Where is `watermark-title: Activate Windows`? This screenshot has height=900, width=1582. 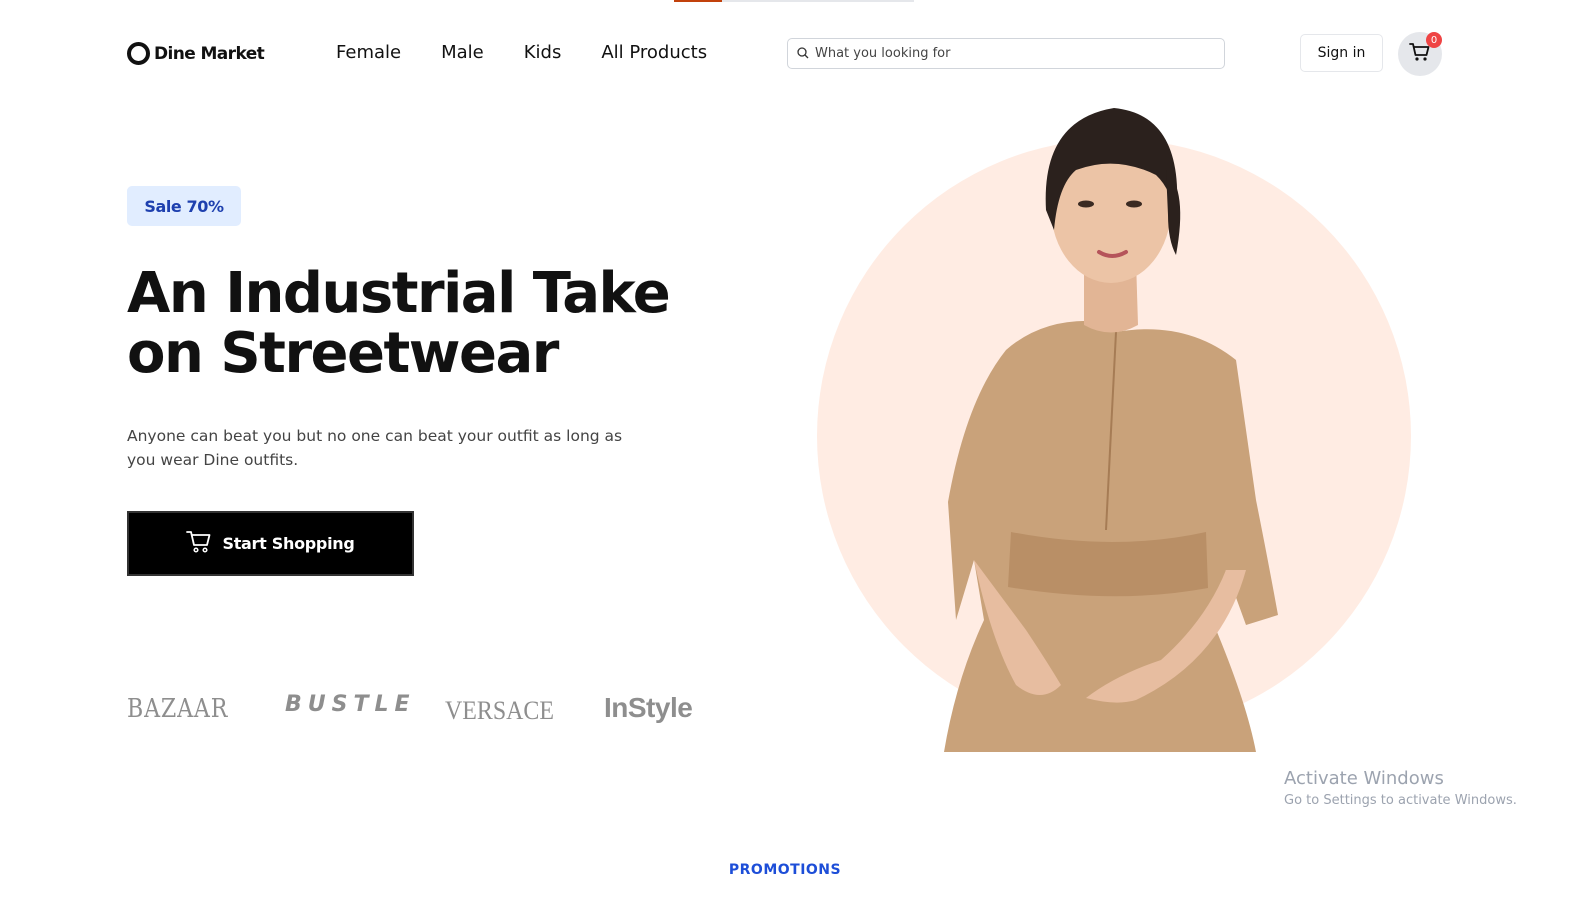 watermark-title: Activate Windows is located at coordinates (1364, 778).